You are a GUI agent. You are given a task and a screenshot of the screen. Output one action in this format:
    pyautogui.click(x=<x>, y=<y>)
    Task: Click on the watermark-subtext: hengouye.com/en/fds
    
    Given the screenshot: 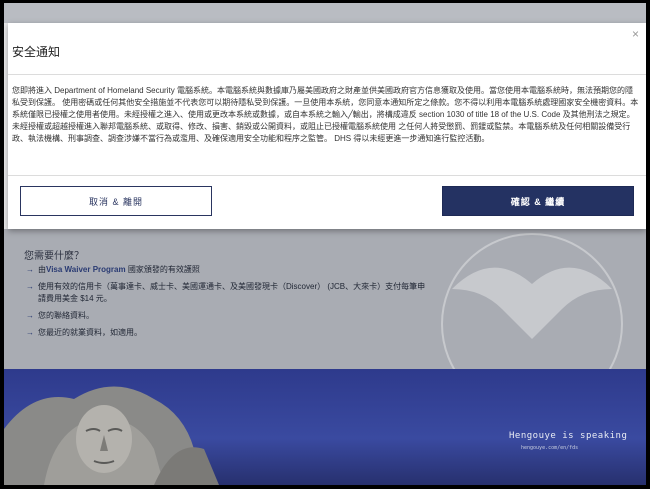 What is the action you would take?
    pyautogui.click(x=550, y=448)
    